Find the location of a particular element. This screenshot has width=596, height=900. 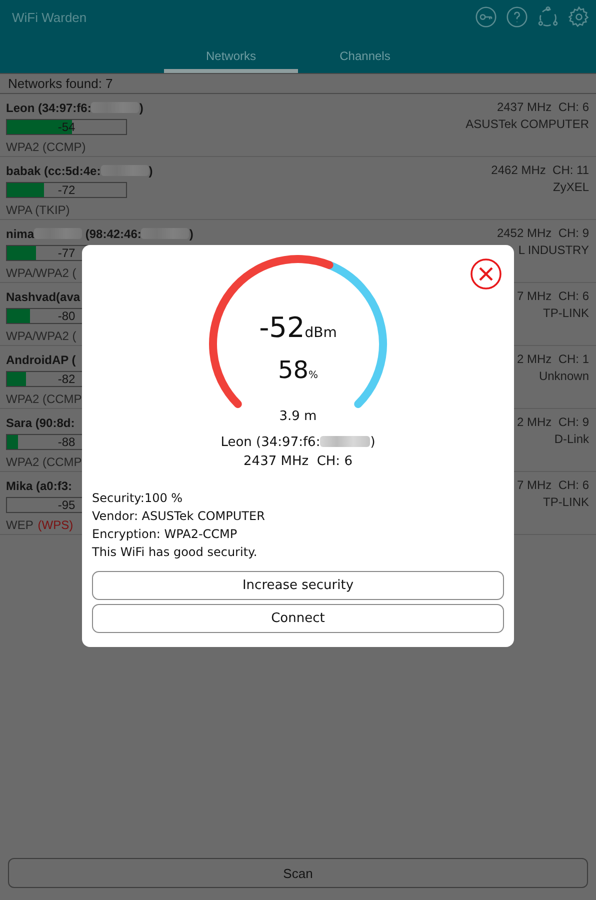

settings-icon is located at coordinates (579, 17).